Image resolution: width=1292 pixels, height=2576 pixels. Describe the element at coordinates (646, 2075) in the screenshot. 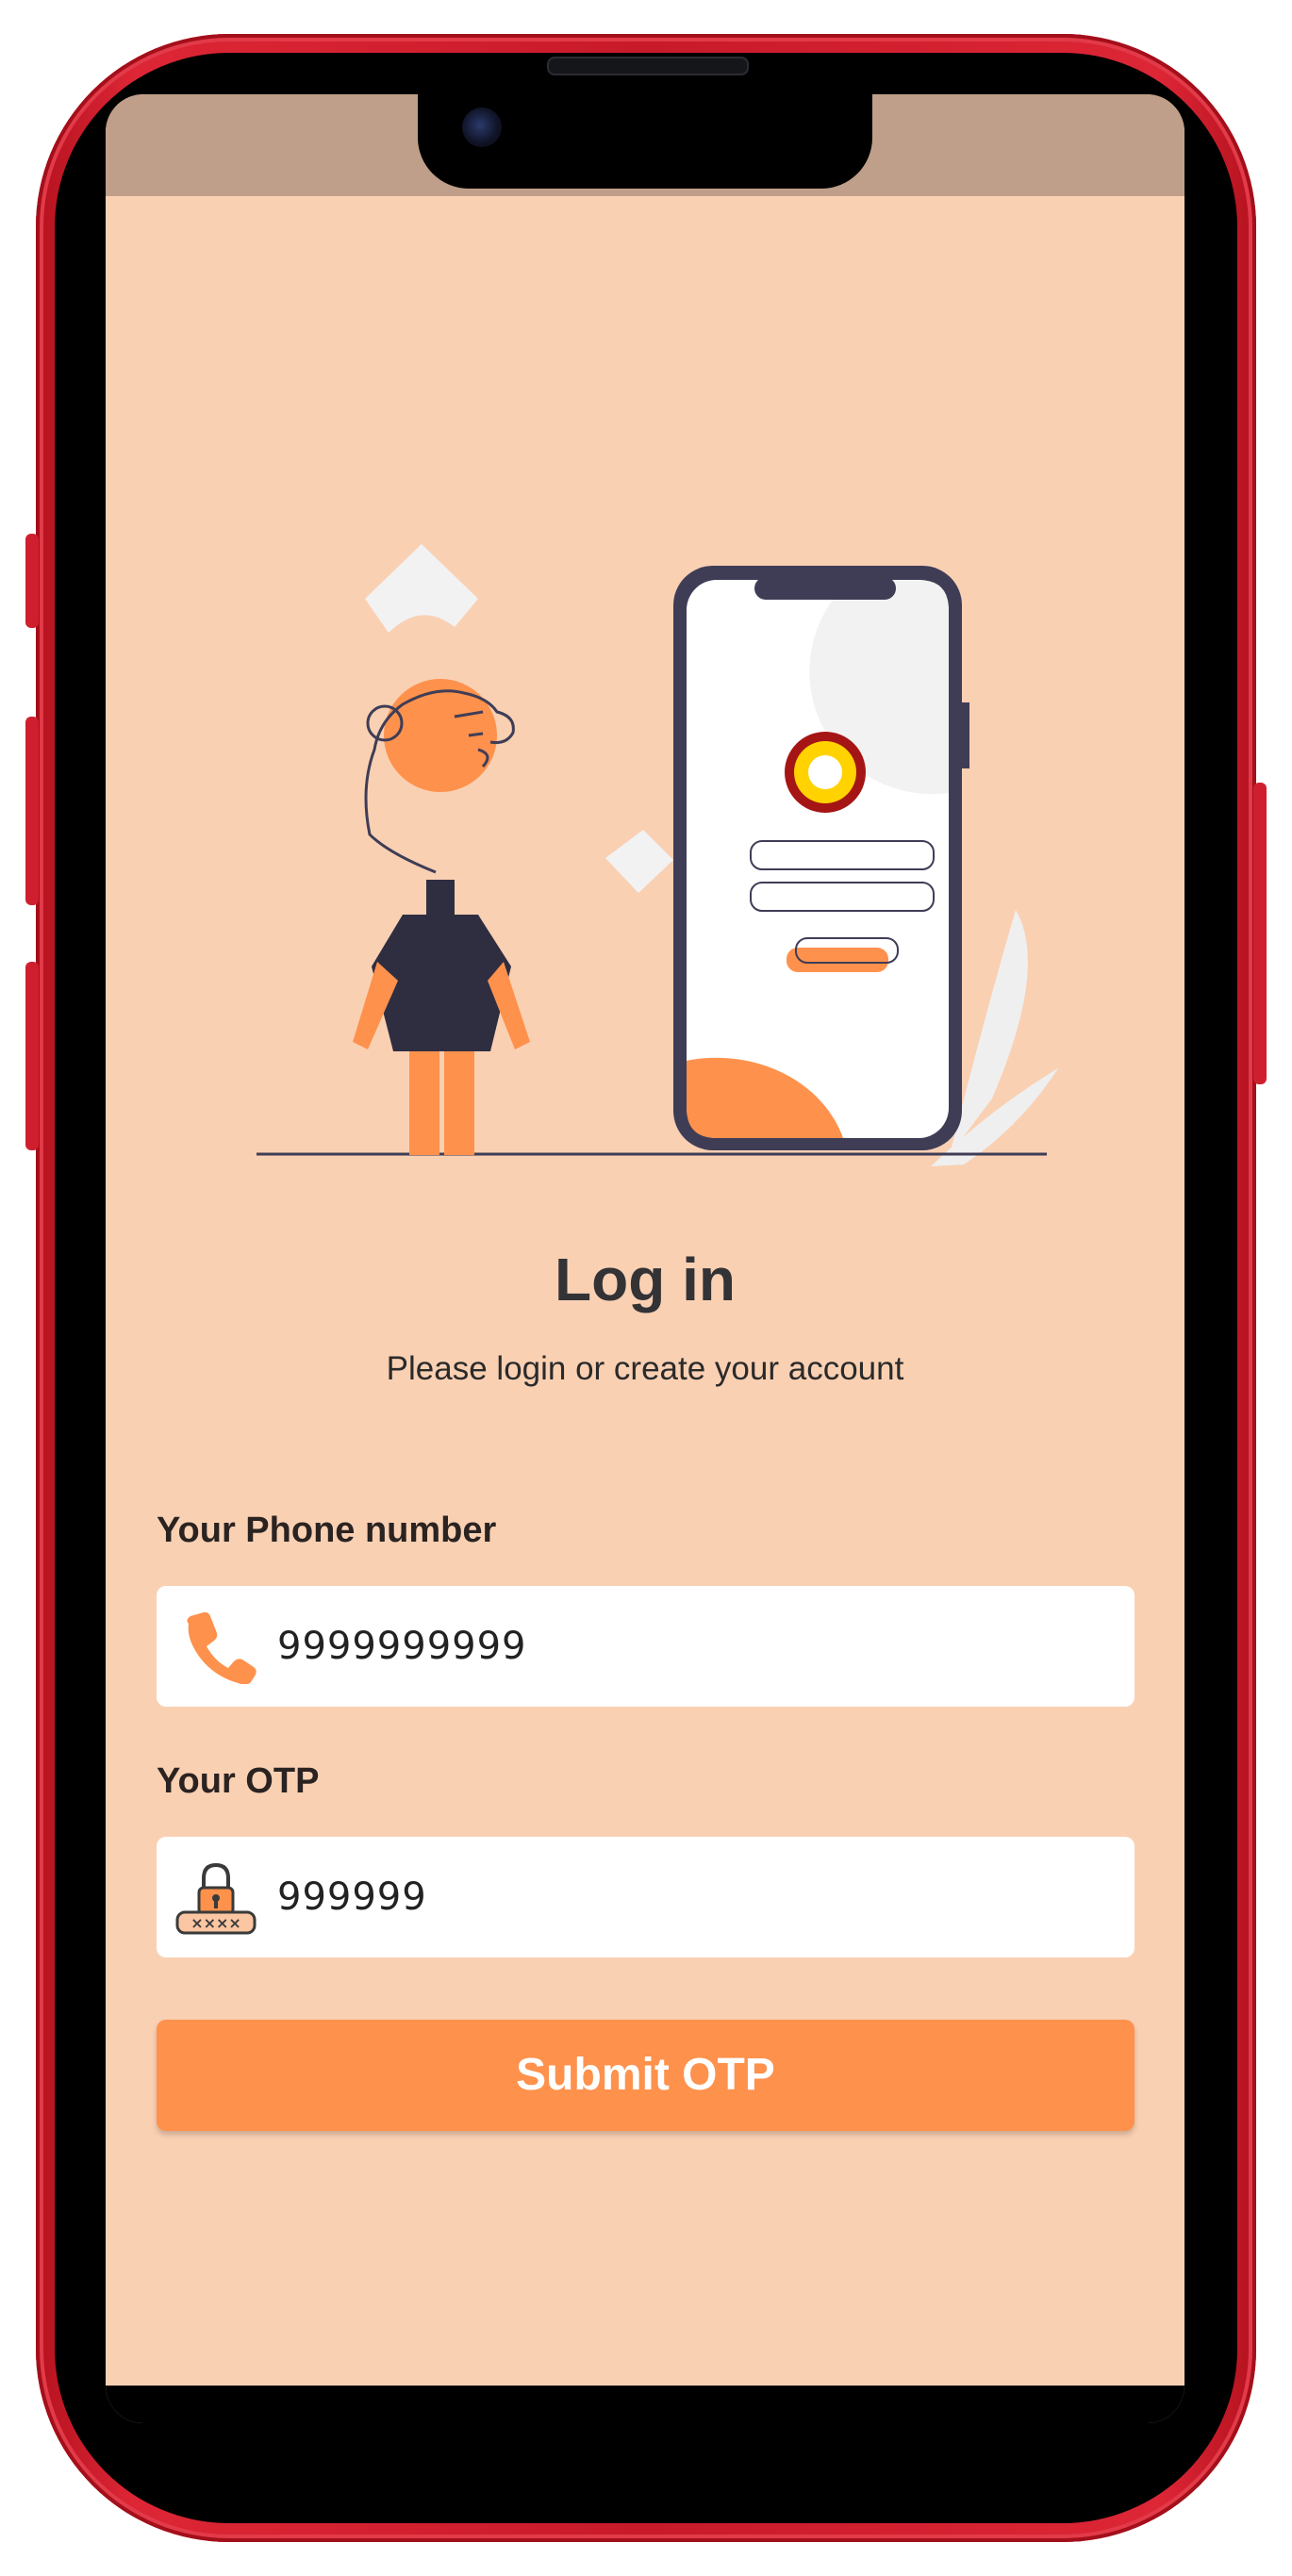

I see `submit-otp-button: Submit OTP` at that location.